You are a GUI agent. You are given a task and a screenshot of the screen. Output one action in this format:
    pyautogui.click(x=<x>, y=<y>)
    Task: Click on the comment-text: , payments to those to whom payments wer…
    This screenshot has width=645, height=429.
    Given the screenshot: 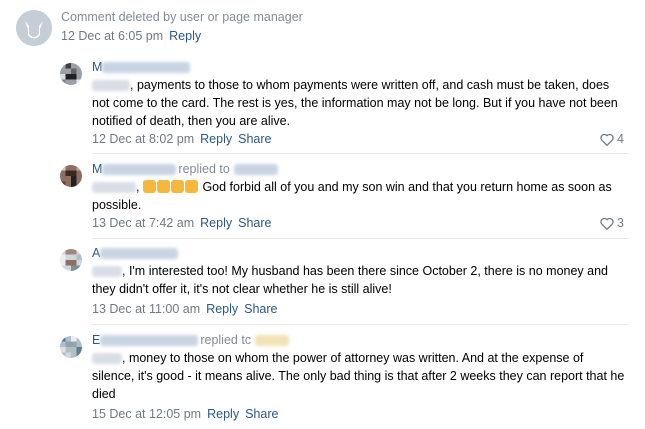 What is the action you would take?
    pyautogui.click(x=359, y=103)
    